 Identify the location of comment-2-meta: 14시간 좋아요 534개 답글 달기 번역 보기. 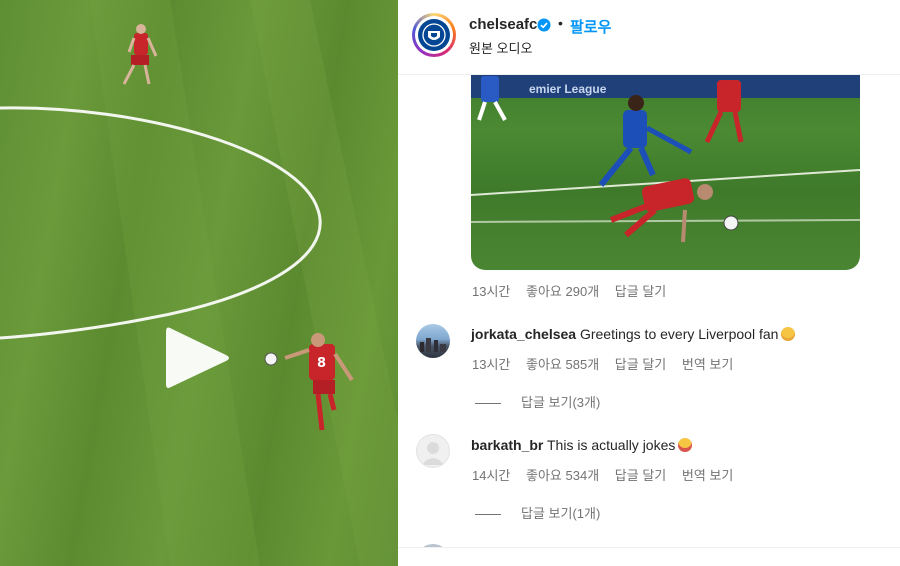
(608, 474).